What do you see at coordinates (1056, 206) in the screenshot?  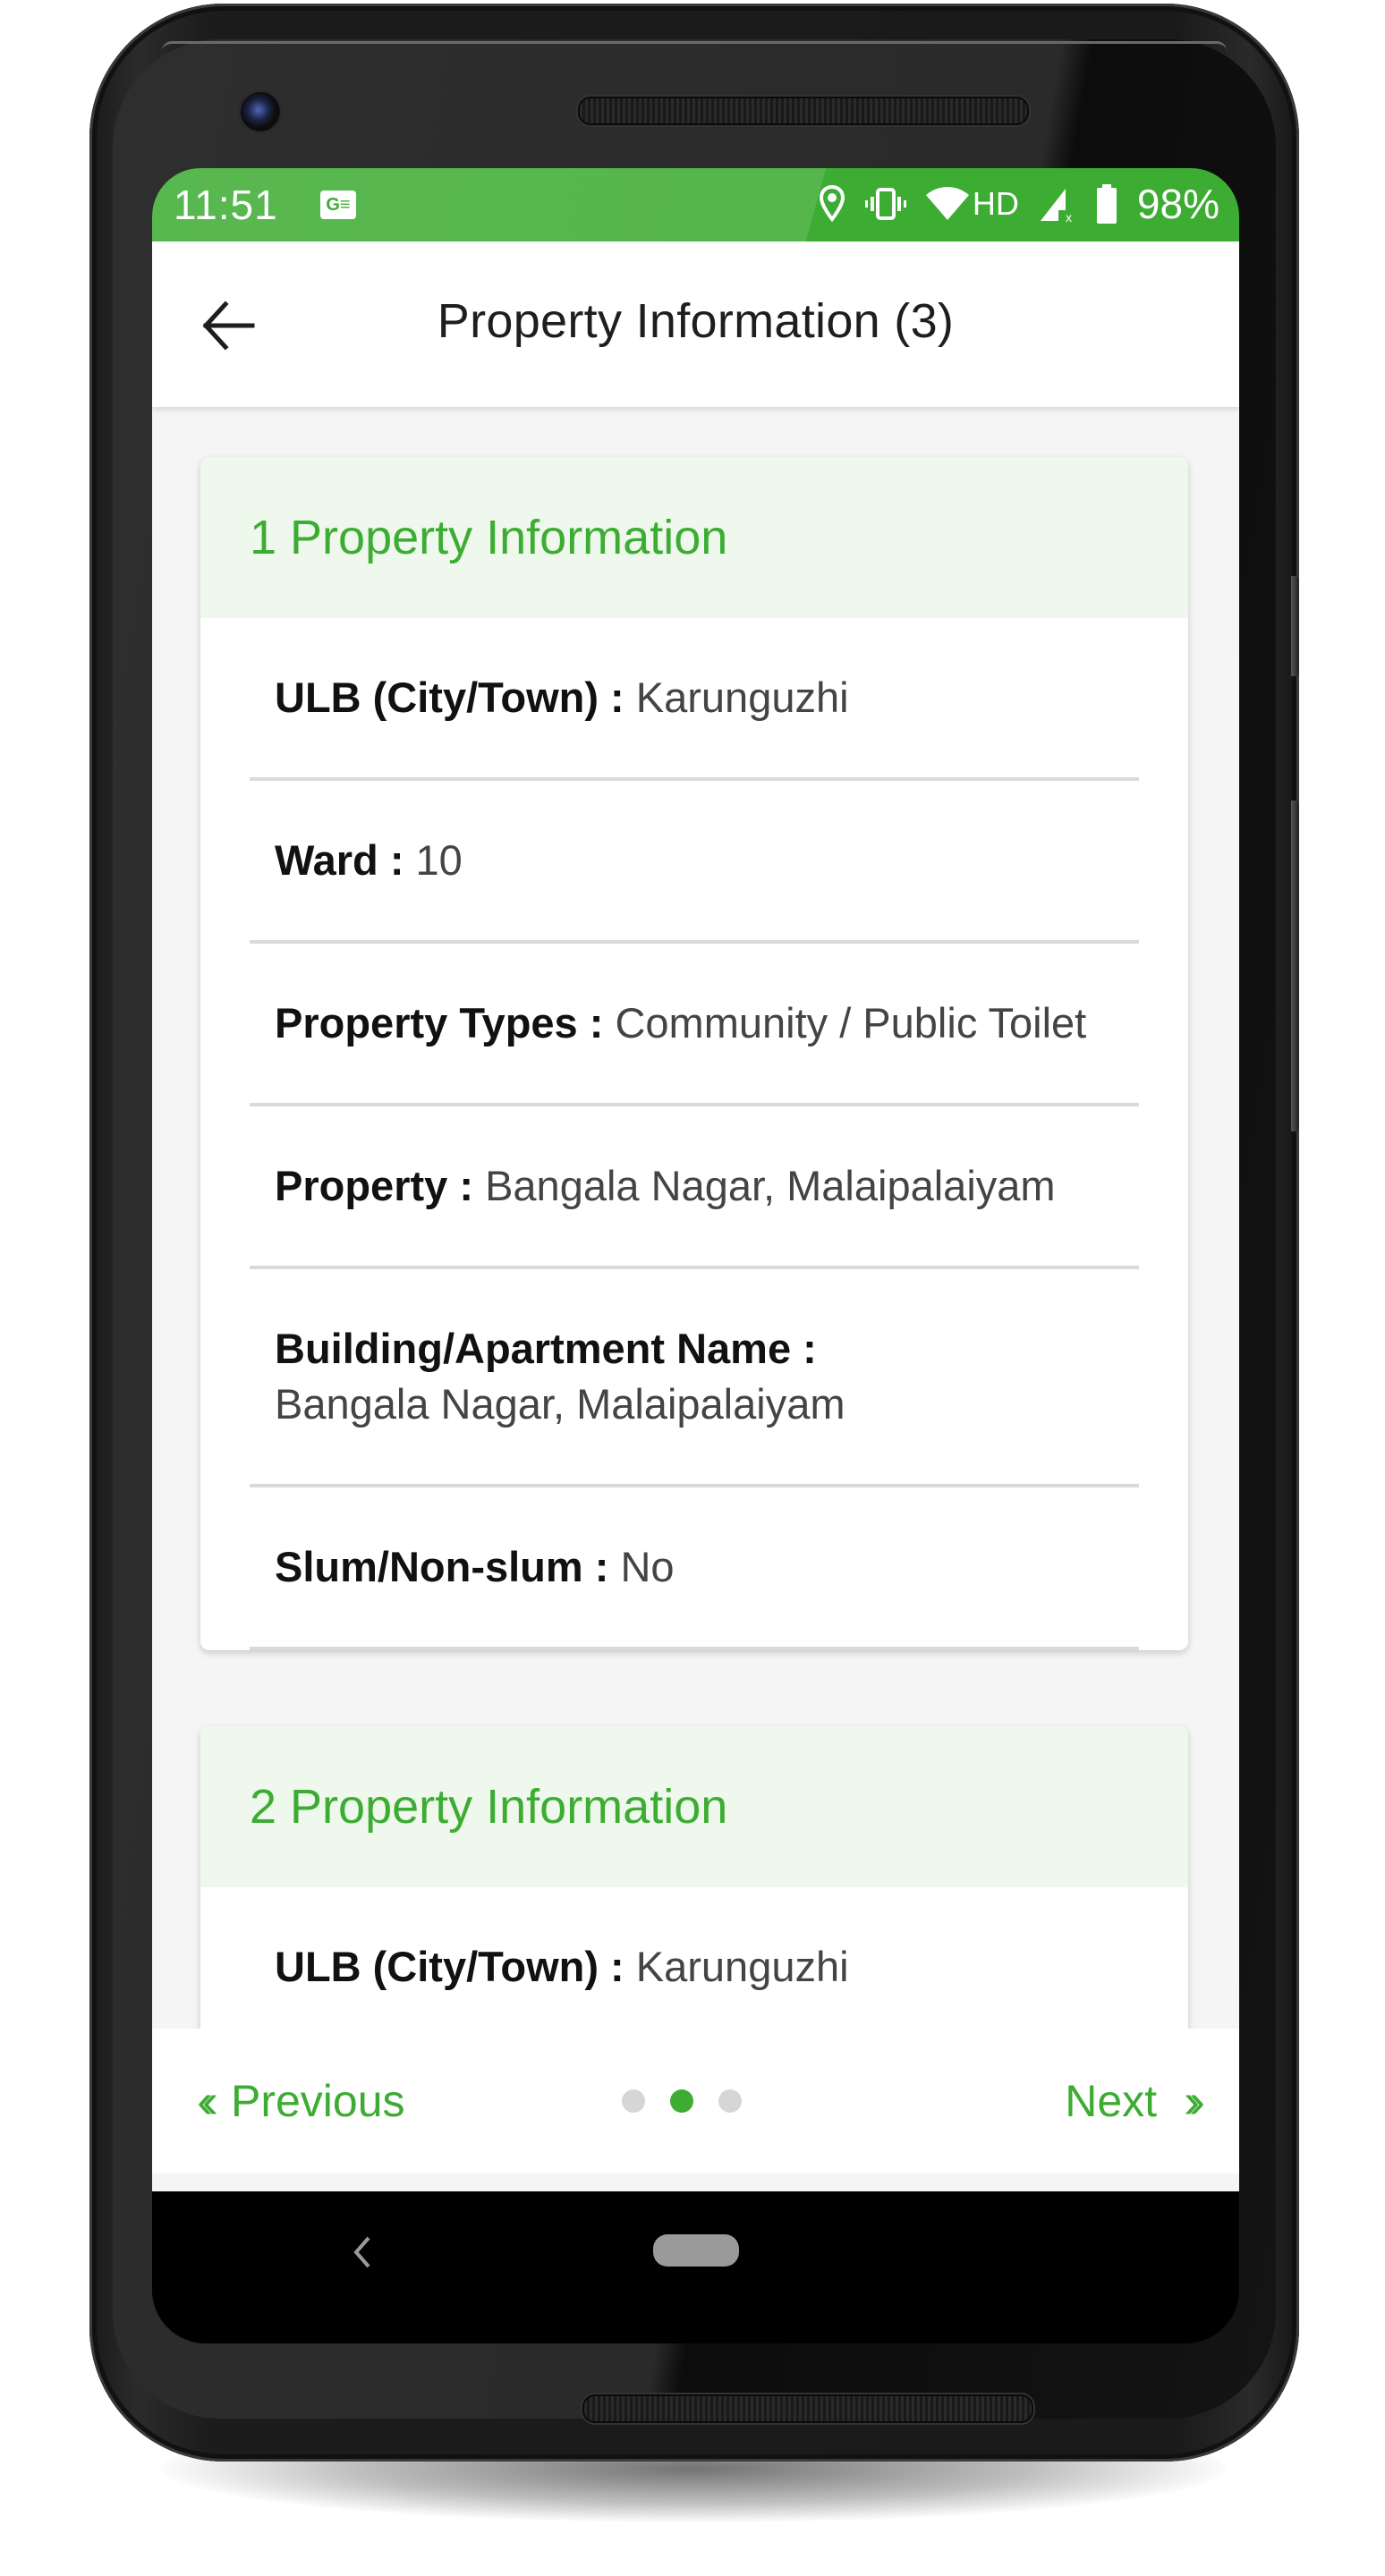 I see `signal-icon: x` at bounding box center [1056, 206].